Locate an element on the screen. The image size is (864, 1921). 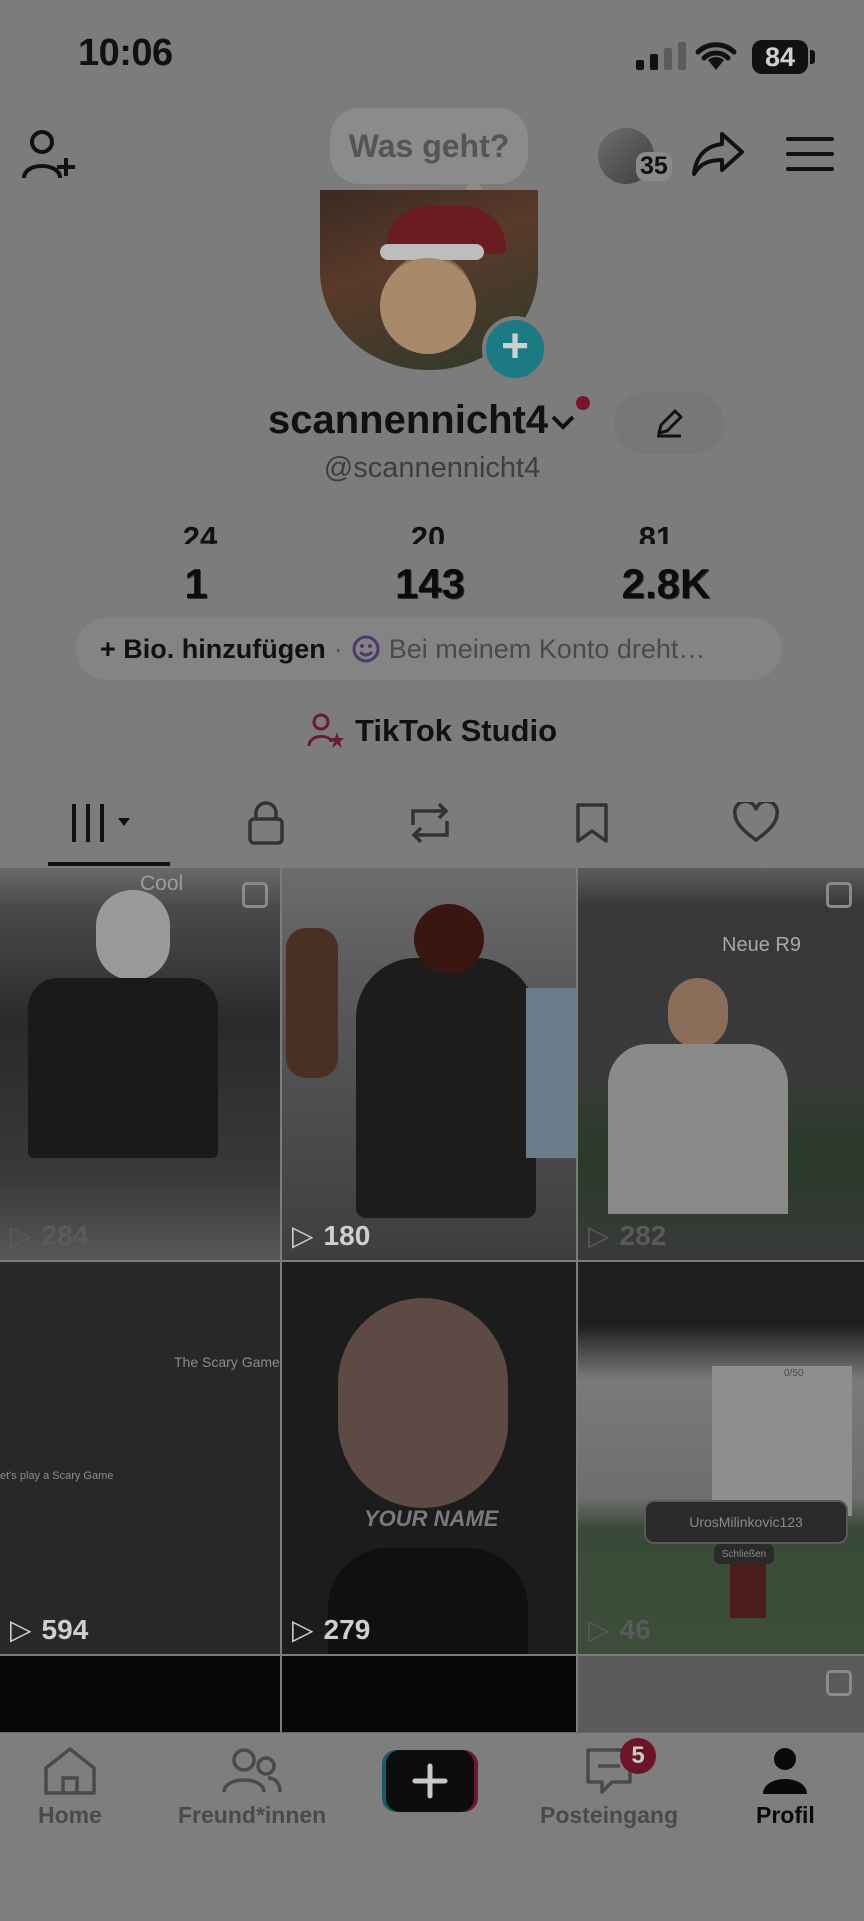
face-graphic is located at coordinates (423, 1403).